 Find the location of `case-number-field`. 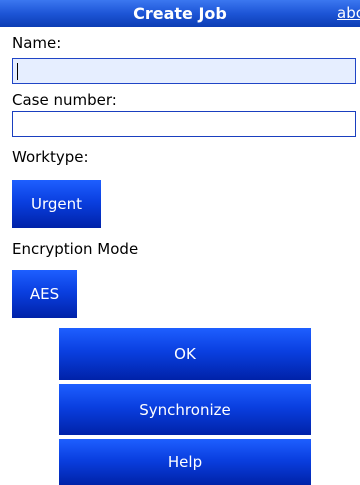

case-number-field is located at coordinates (184, 124).